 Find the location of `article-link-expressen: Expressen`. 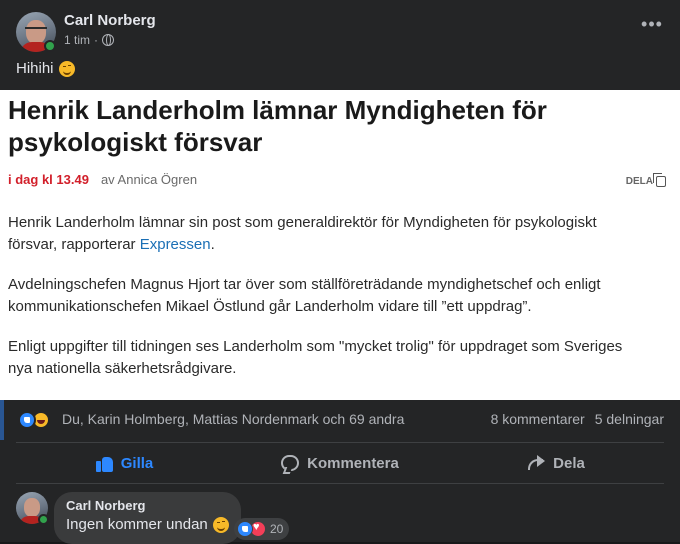

article-link-expressen: Expressen is located at coordinates (175, 244).